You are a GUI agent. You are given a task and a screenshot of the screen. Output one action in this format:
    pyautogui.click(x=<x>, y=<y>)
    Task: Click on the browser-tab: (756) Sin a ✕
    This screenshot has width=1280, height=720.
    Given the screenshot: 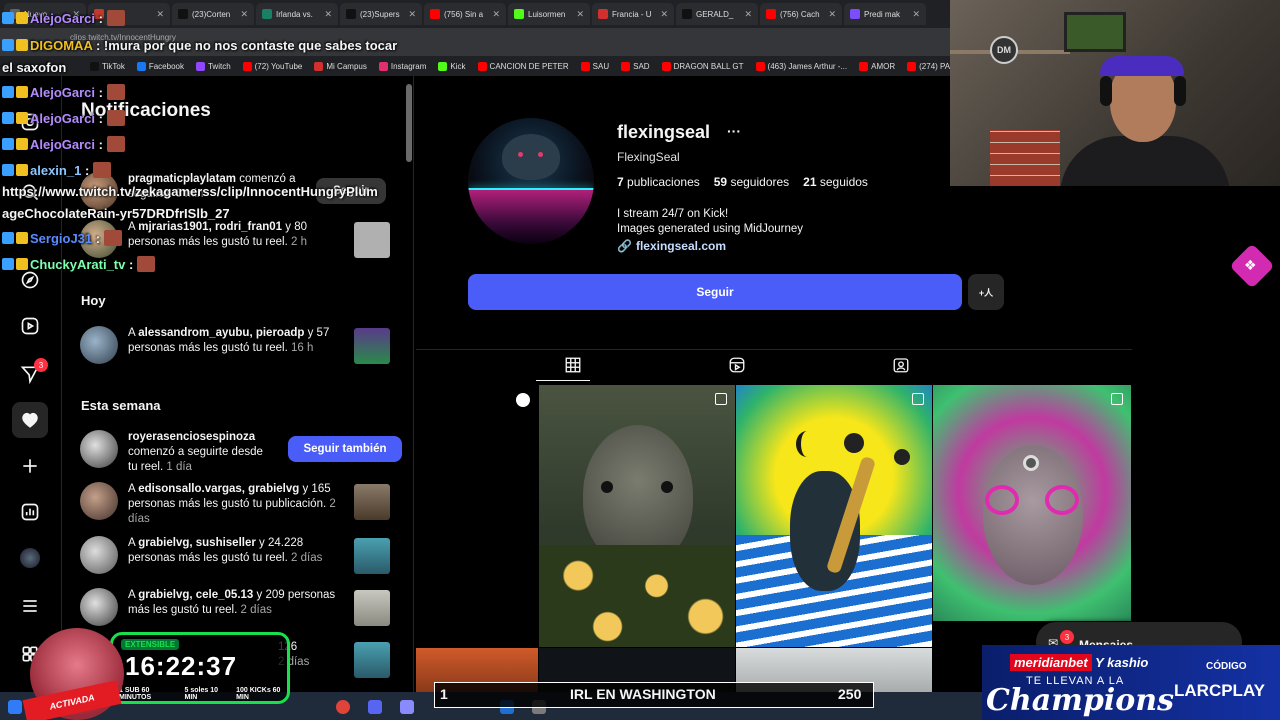 What is the action you would take?
    pyautogui.click(x=465, y=14)
    